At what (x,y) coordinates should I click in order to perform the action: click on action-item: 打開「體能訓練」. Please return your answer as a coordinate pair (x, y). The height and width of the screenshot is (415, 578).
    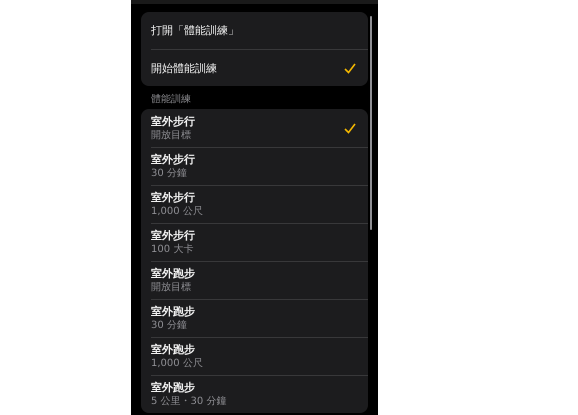
    Looking at the image, I should click on (259, 30).